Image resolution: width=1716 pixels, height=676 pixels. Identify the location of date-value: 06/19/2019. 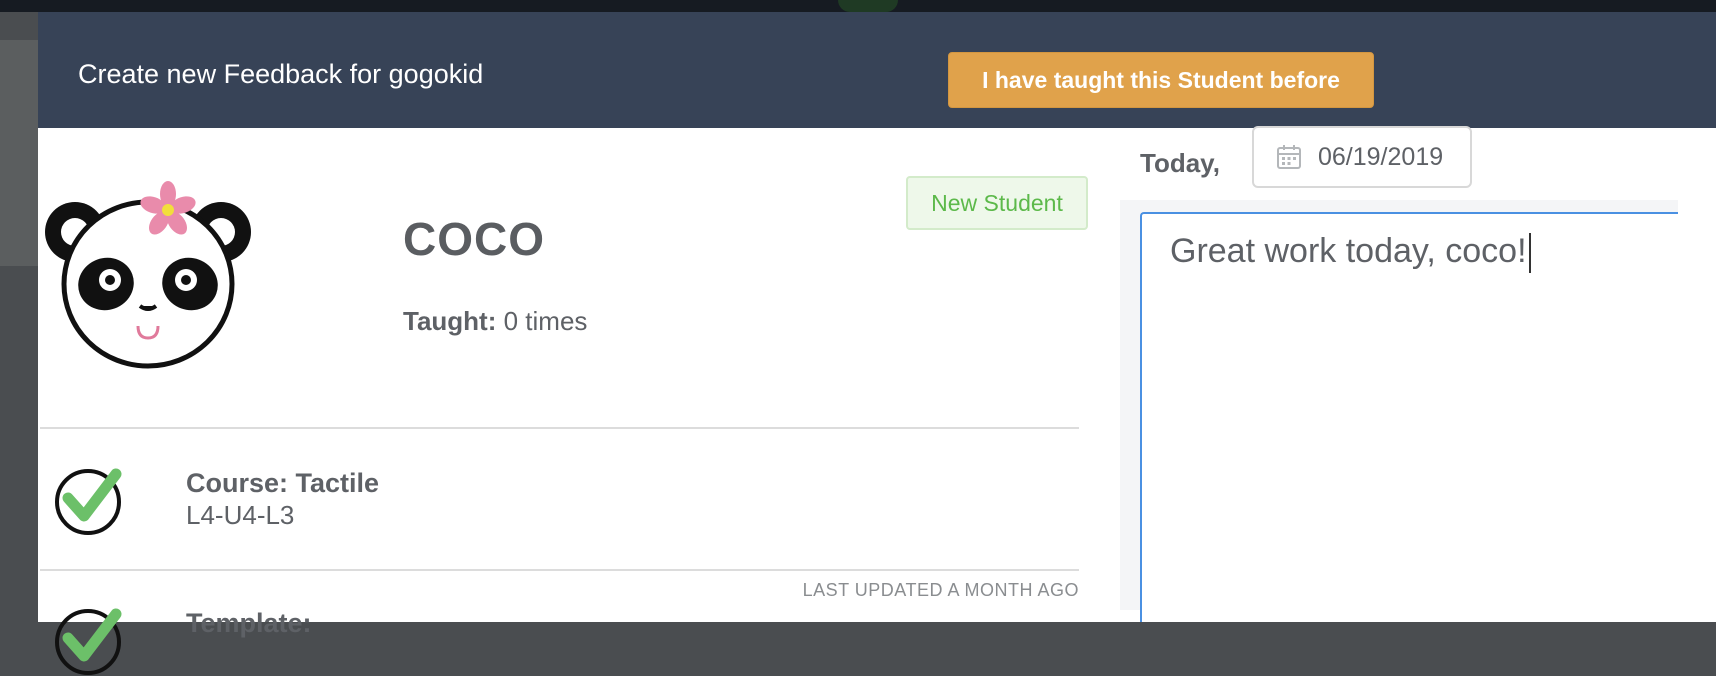
(1381, 156).